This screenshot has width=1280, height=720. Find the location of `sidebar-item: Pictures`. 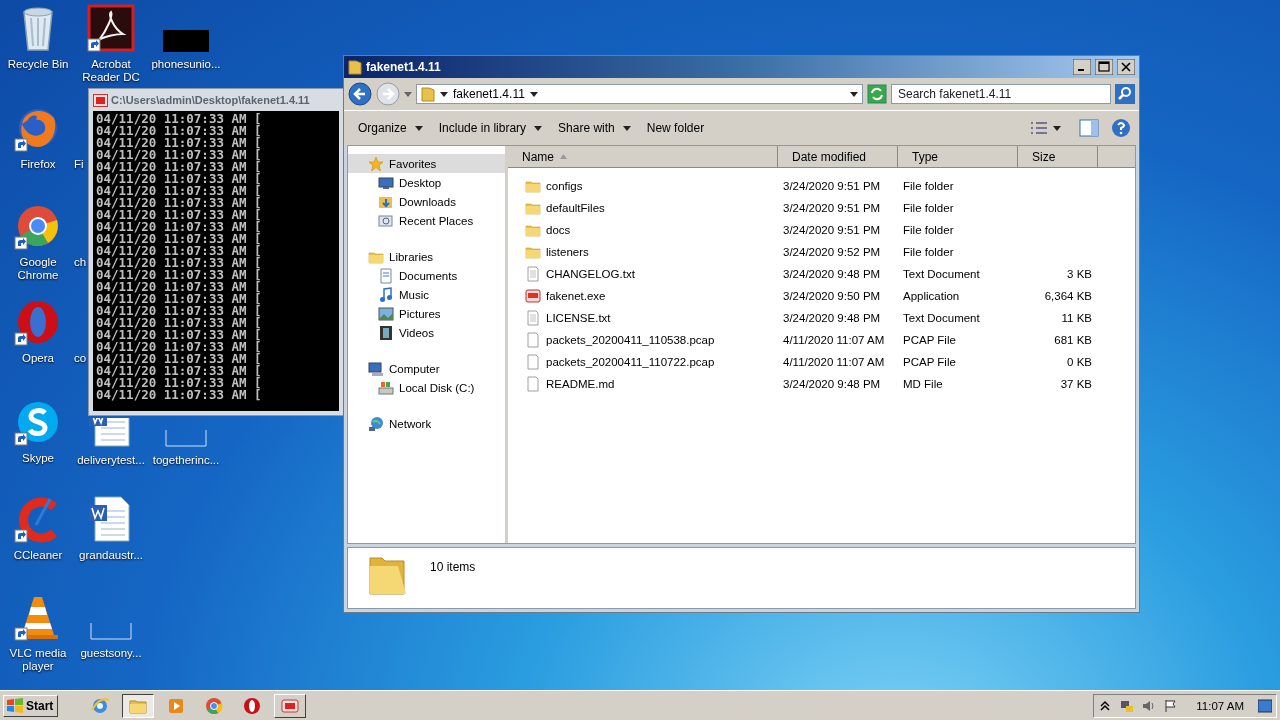

sidebar-item: Pictures is located at coordinates (426, 313).